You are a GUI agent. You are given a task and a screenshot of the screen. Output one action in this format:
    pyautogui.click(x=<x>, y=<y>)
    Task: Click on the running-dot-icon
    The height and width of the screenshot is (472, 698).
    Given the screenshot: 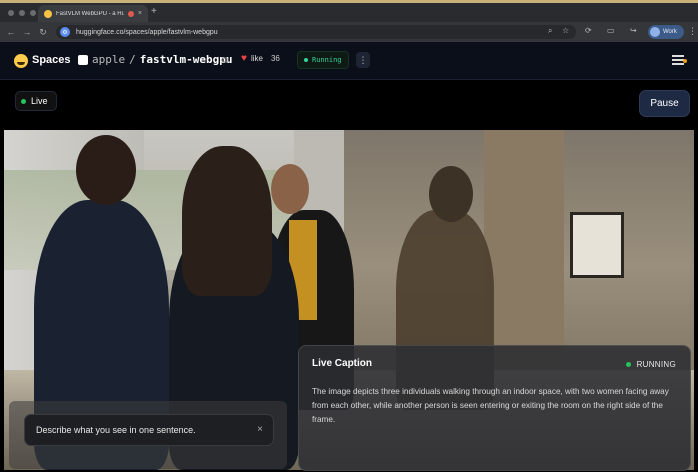 What is the action you would take?
    pyautogui.click(x=628, y=364)
    